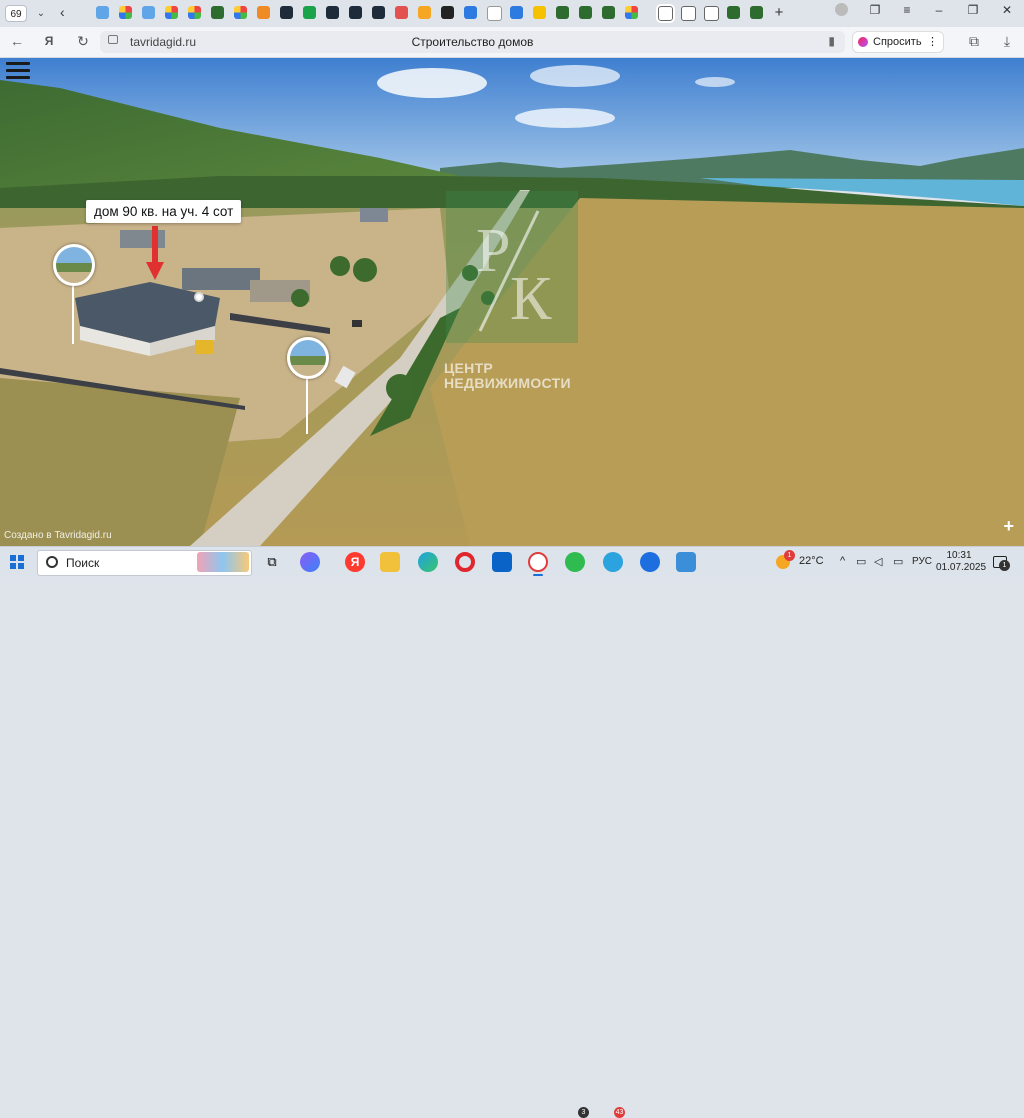  What do you see at coordinates (83, 563) in the screenshot?
I see `search-placeholder: Поиск` at bounding box center [83, 563].